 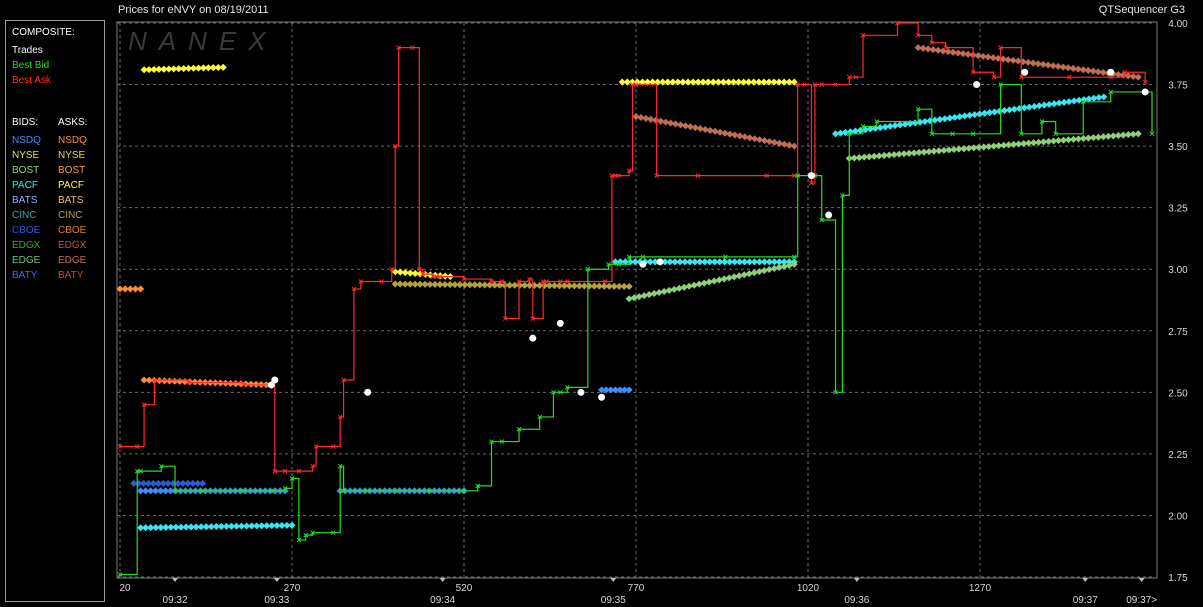 I want to click on time-label: 09:37>, so click(x=1141, y=600).